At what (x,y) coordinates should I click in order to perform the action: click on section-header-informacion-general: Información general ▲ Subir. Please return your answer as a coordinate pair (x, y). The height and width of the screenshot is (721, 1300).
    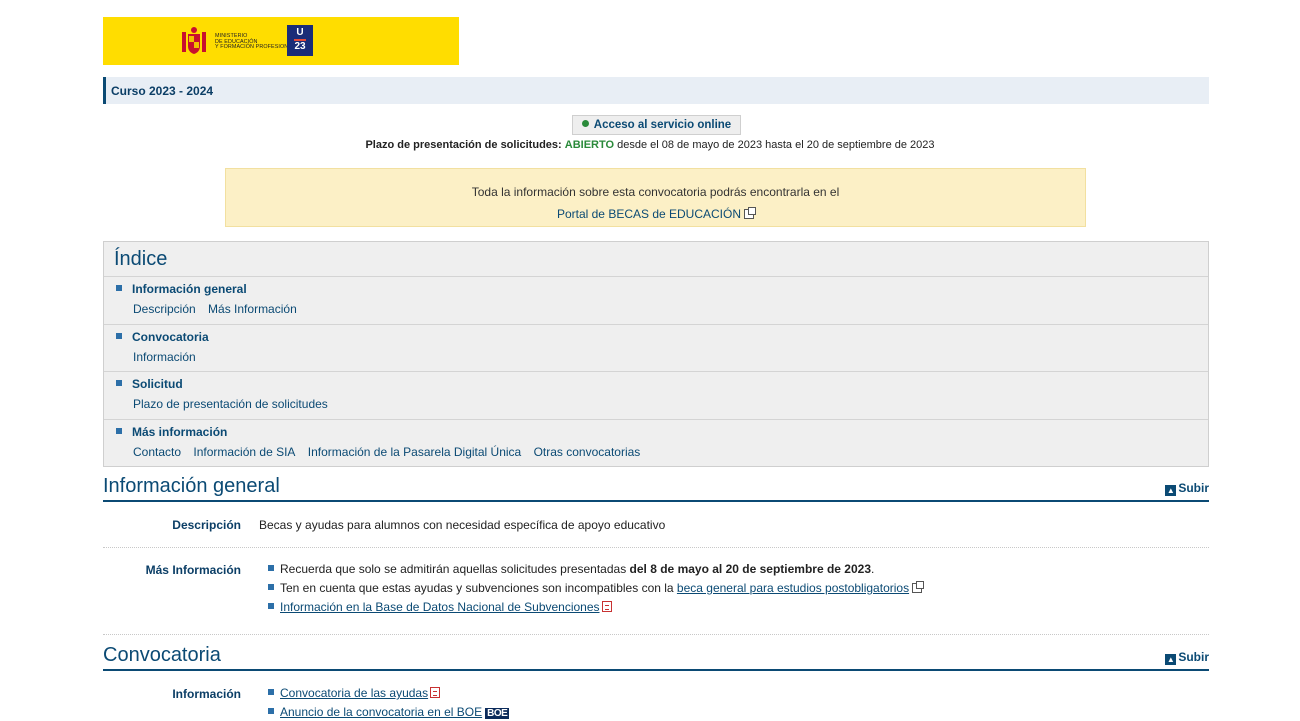
    Looking at the image, I should click on (656, 488).